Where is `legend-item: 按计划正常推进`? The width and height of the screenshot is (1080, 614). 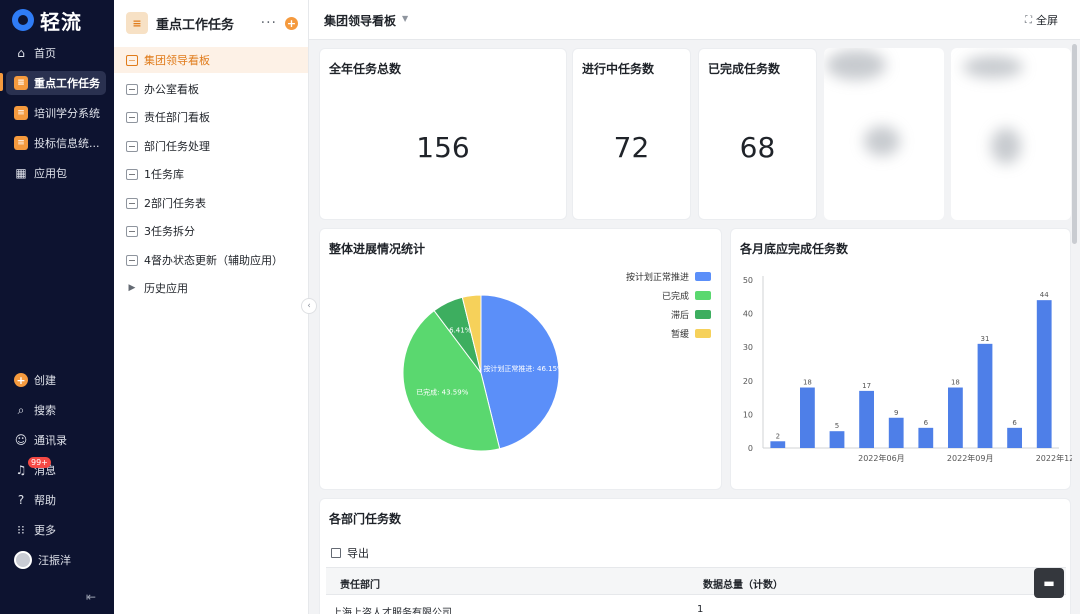 legend-item: 按计划正常推进 is located at coordinates (651, 276).